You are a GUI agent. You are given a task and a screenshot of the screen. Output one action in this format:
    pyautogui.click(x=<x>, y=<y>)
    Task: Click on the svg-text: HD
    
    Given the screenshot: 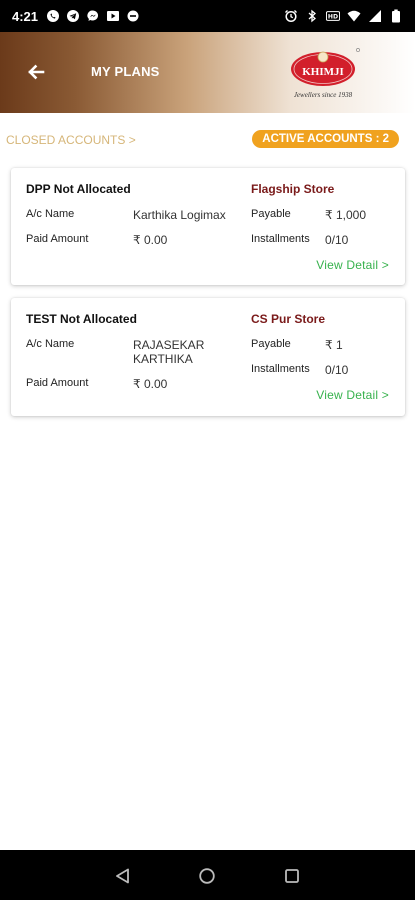 What is the action you would take?
    pyautogui.click(x=333, y=16)
    